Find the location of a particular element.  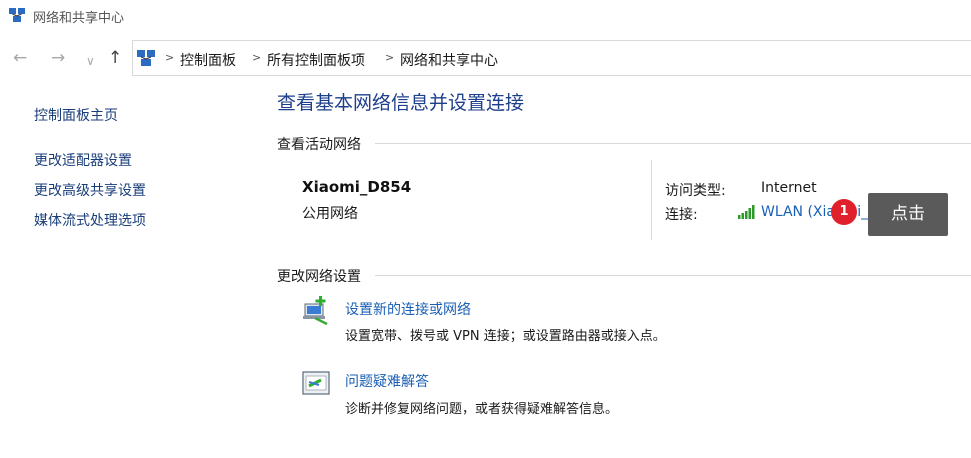

history-chevron-icon: ∨ is located at coordinates (90, 61).